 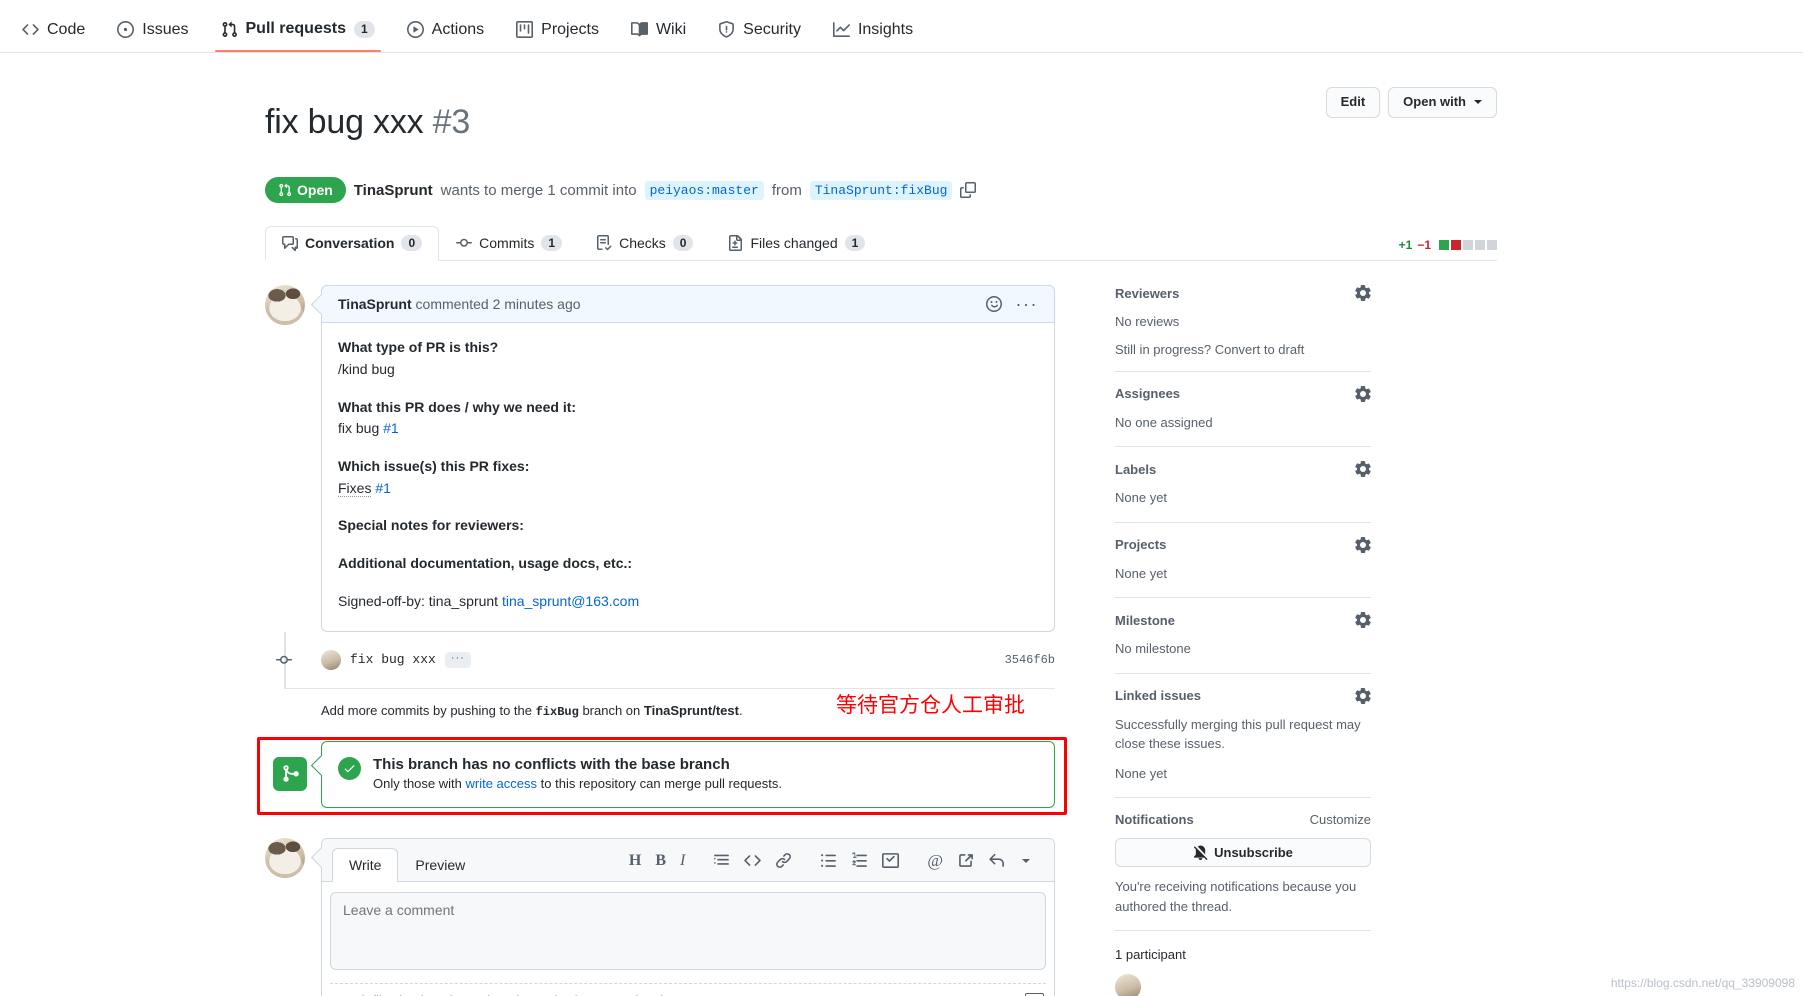 What do you see at coordinates (968, 190) in the screenshot?
I see `copy-icon` at bounding box center [968, 190].